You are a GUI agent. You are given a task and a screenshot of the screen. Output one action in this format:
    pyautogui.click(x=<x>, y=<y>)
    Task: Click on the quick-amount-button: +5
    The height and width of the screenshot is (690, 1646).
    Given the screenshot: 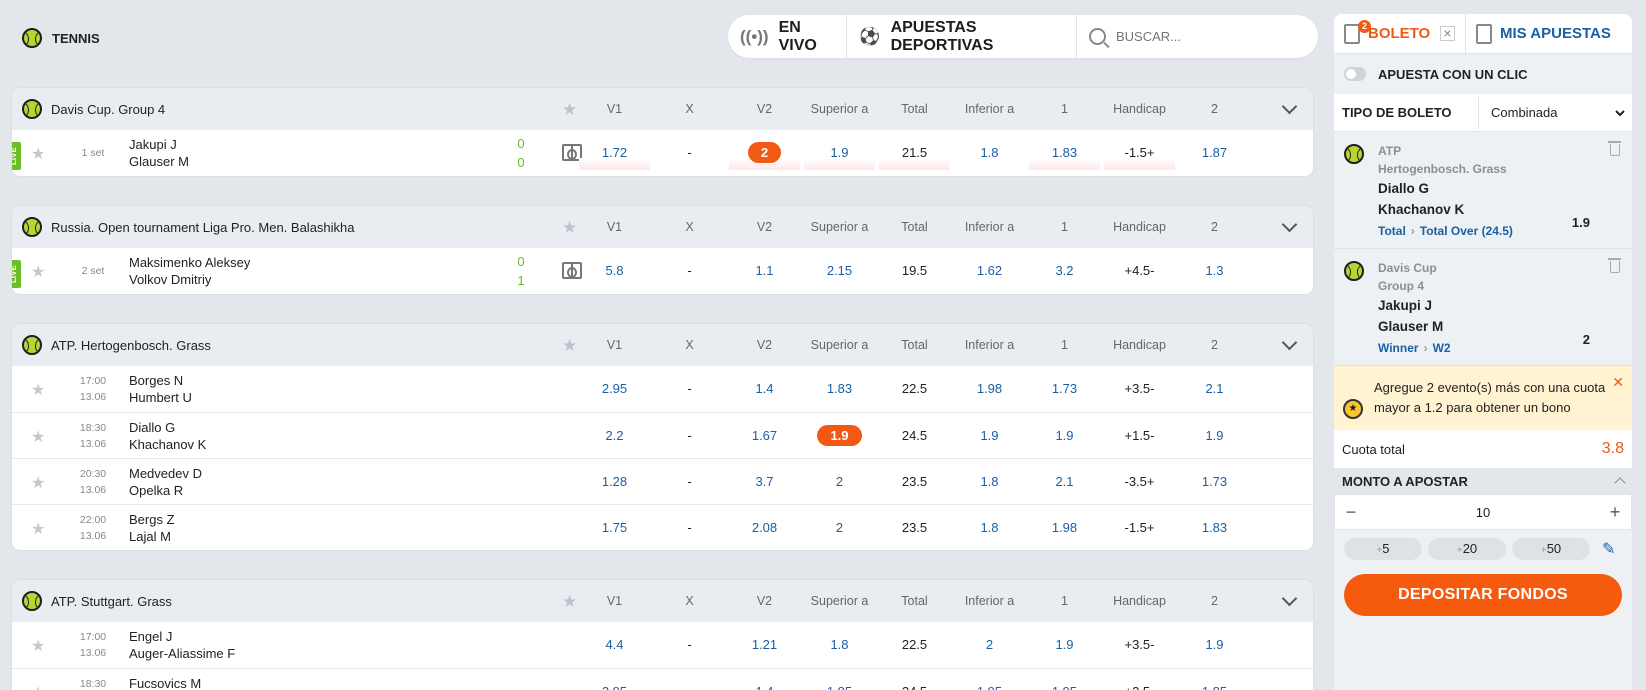 What is the action you would take?
    pyautogui.click(x=1383, y=549)
    